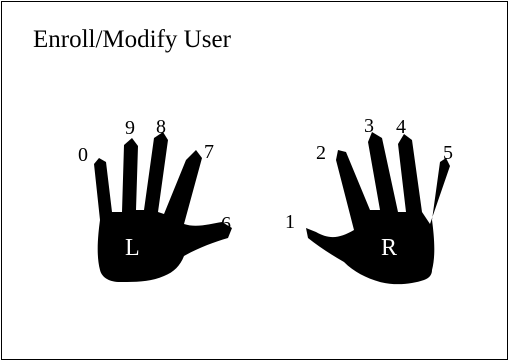 The width and height of the screenshot is (511, 362). Describe the element at coordinates (401, 127) in the screenshot. I see `finger-4: 4` at that location.